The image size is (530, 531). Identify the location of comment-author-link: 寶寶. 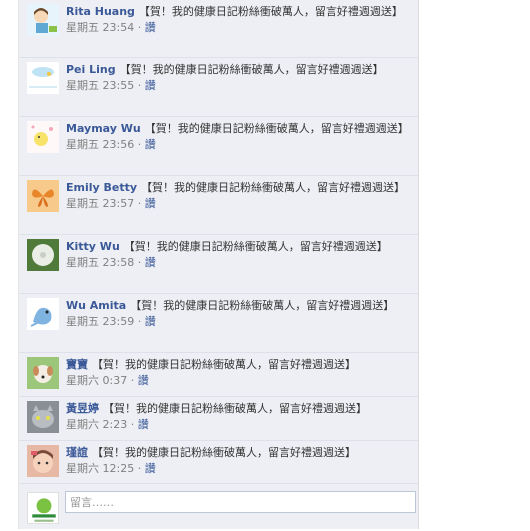
(77, 364).